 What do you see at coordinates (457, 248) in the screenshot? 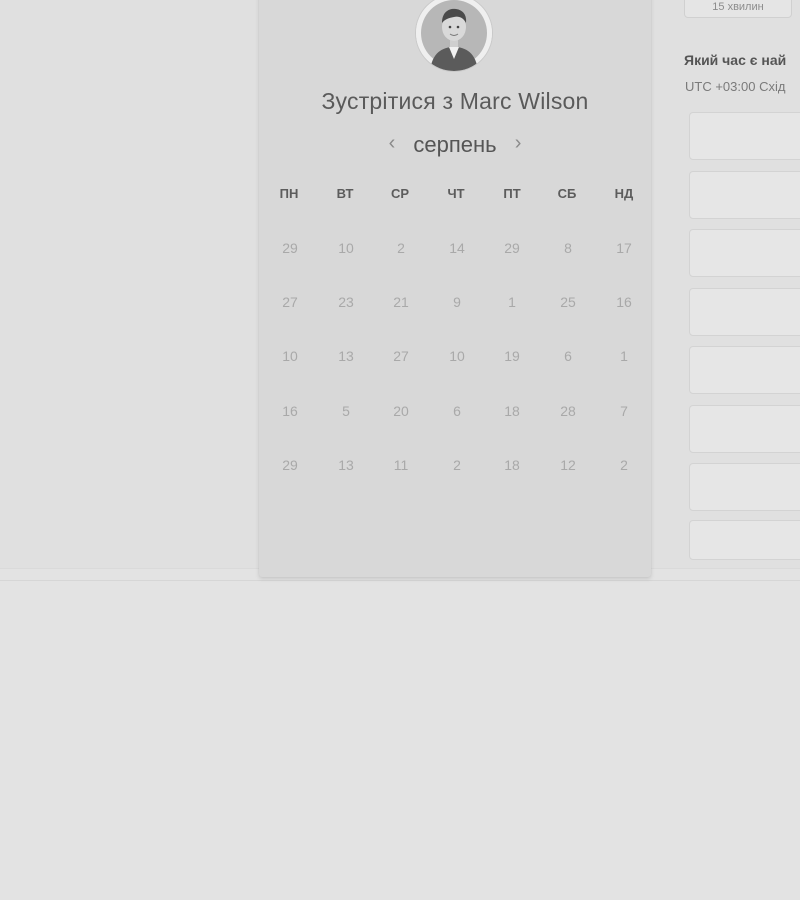
I see `day-cell: 14` at bounding box center [457, 248].